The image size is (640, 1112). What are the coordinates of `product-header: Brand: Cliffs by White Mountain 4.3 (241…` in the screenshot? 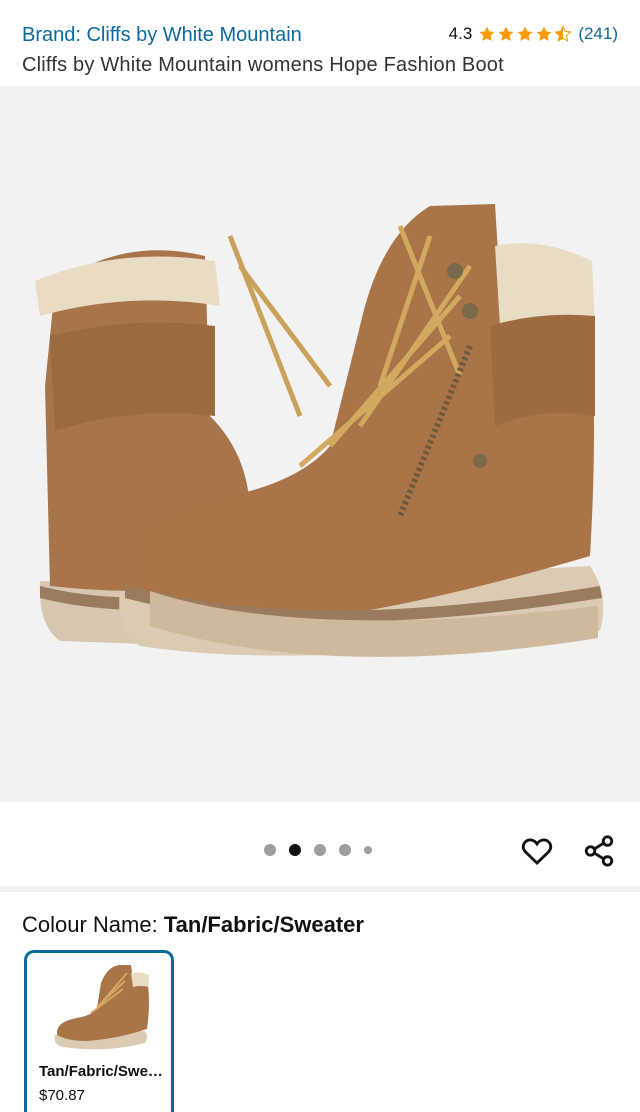 It's located at (320, 43).